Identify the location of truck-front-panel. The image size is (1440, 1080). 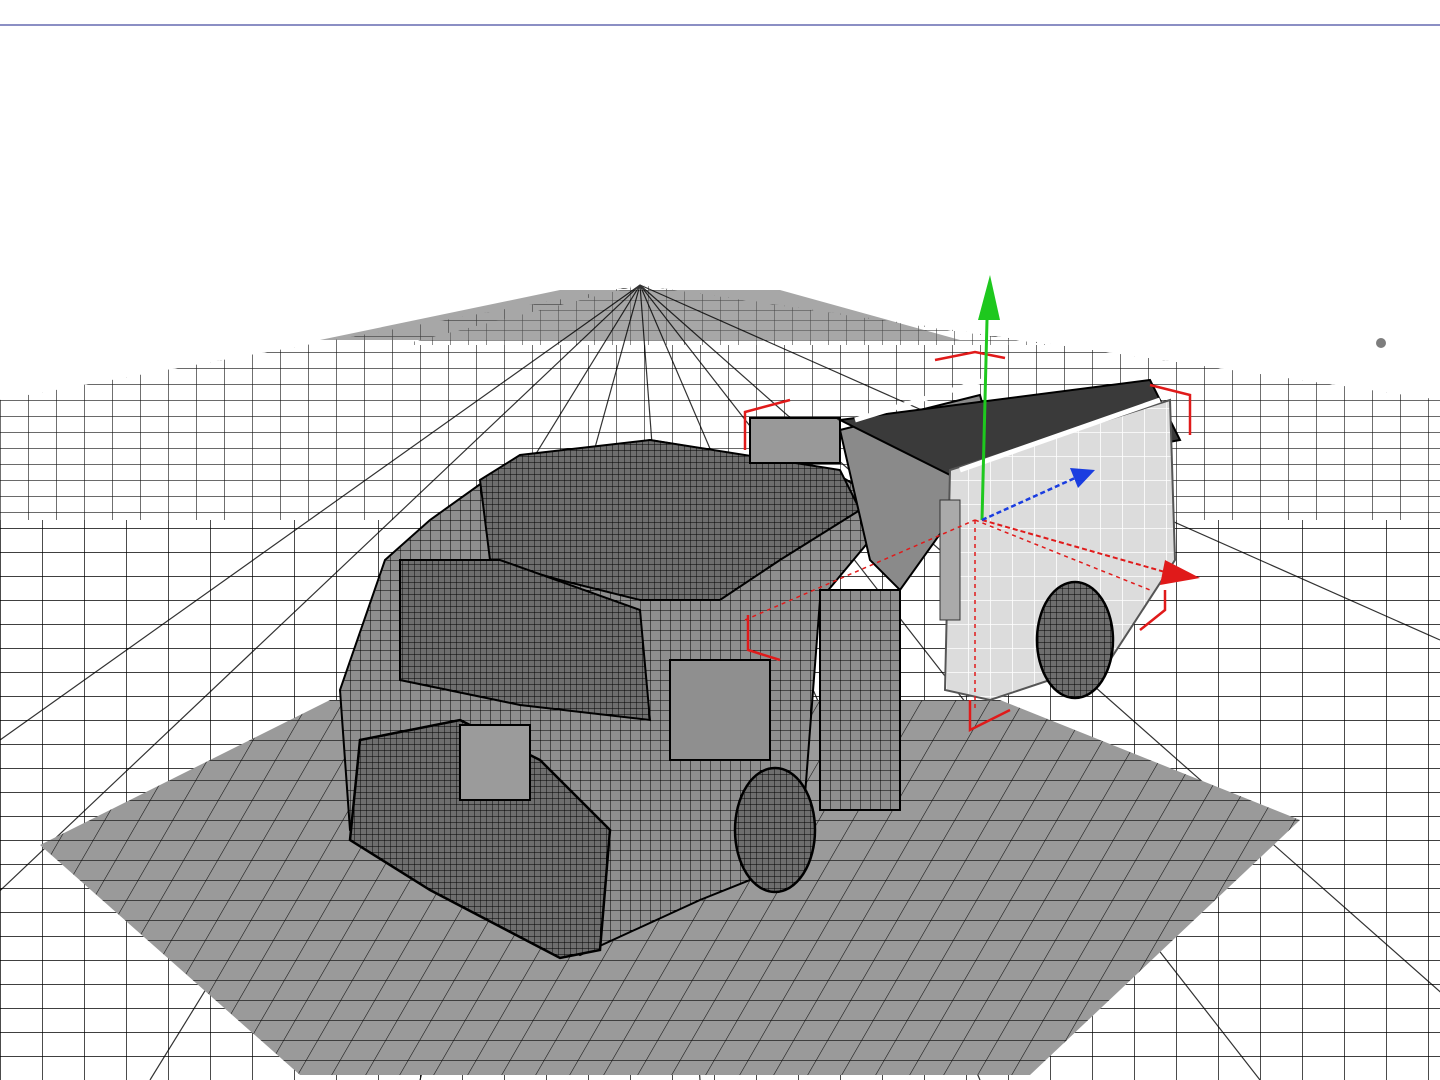
(495, 762).